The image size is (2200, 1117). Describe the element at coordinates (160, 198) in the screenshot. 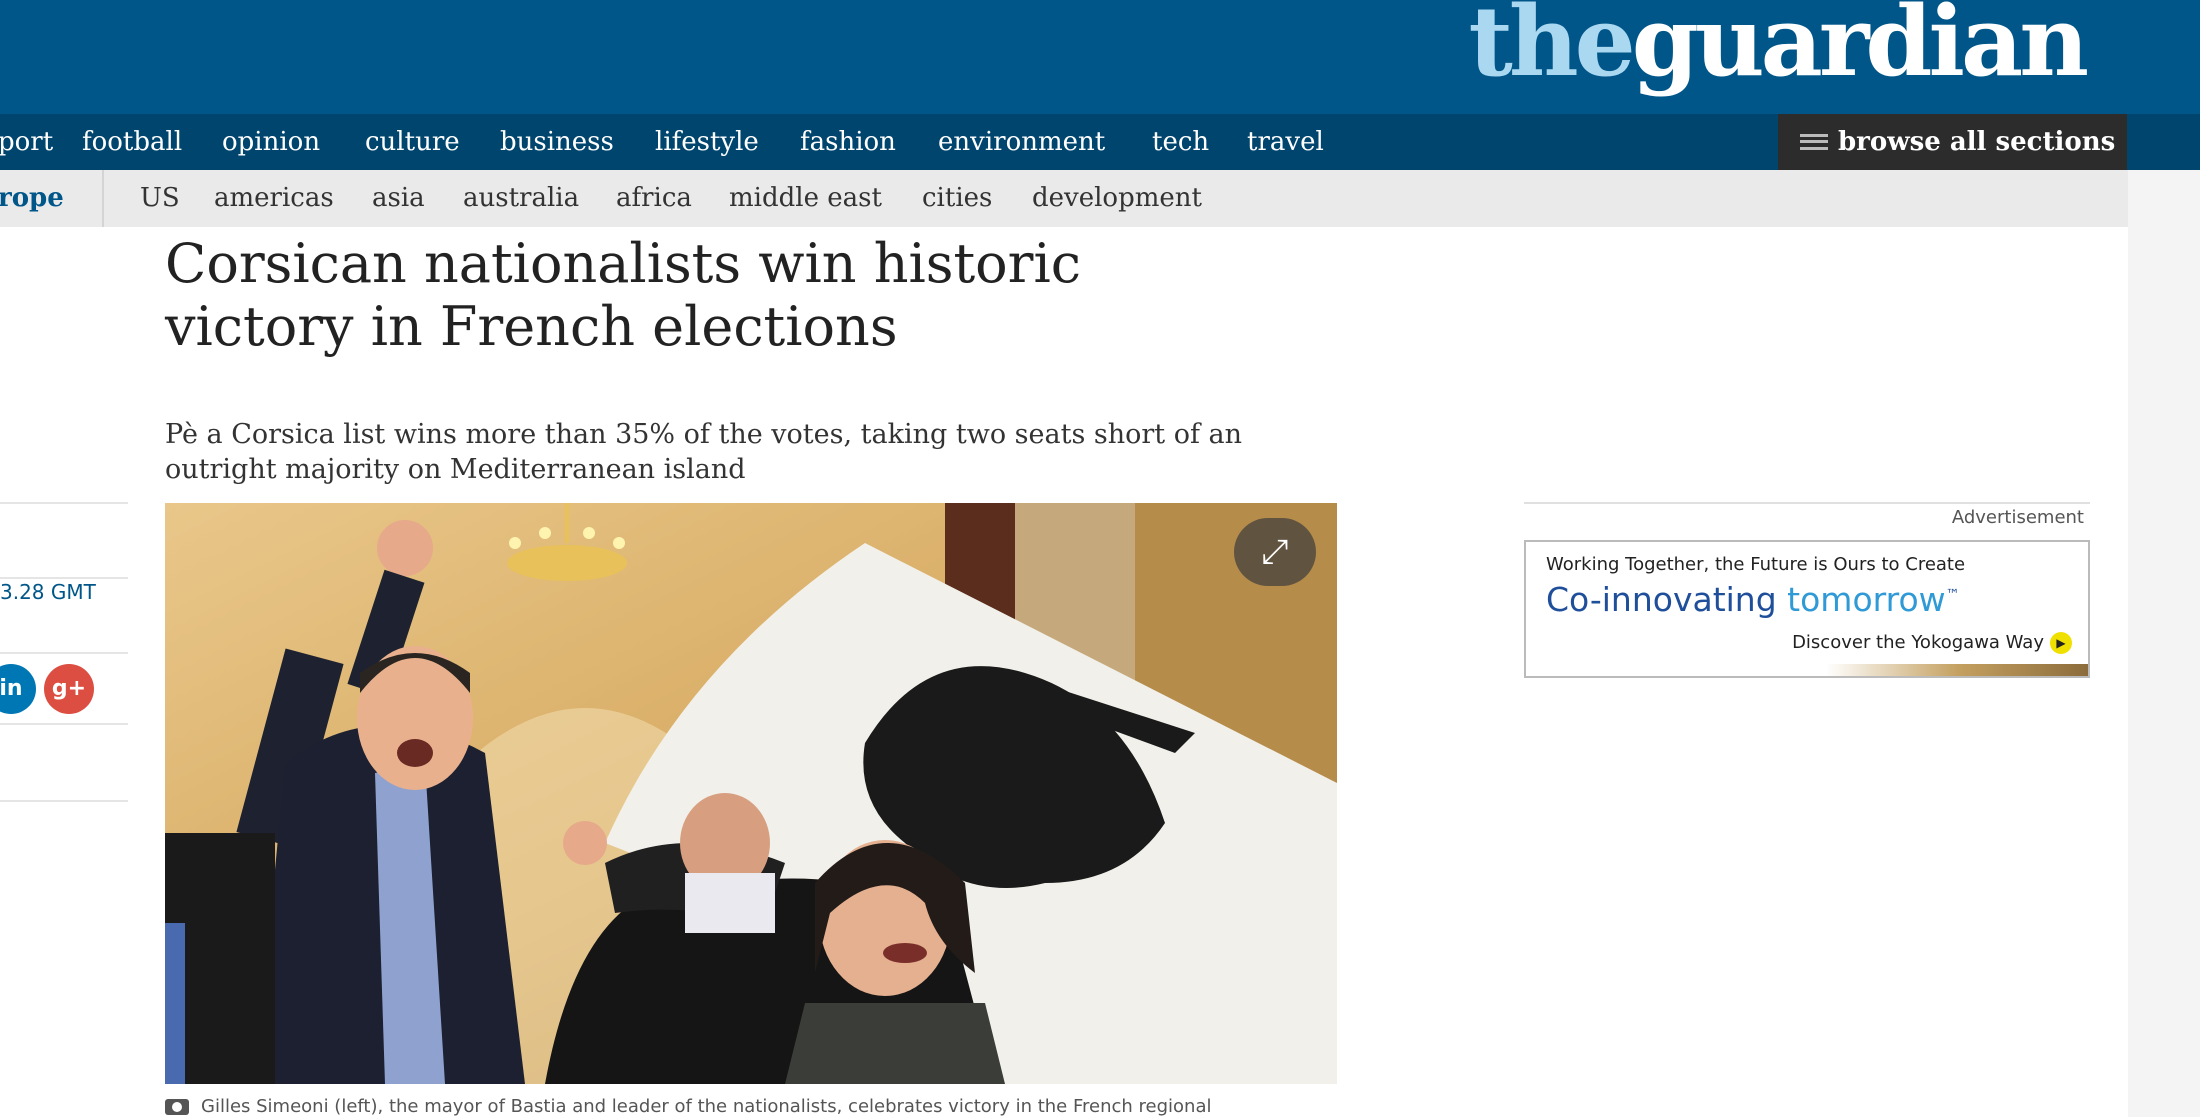

I see `subnav-item-us: US` at that location.